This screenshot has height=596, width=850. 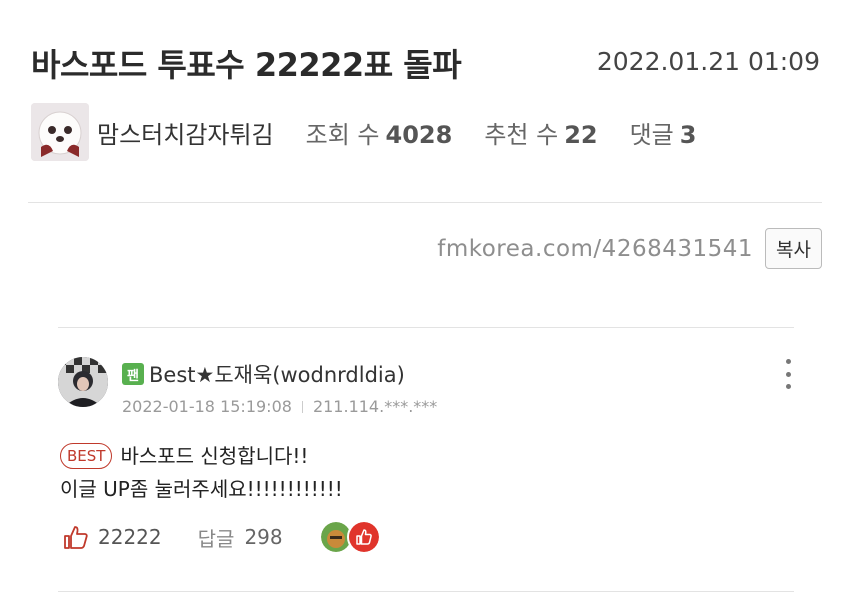 I want to click on comments-stat: 댓글 3, so click(x=663, y=132).